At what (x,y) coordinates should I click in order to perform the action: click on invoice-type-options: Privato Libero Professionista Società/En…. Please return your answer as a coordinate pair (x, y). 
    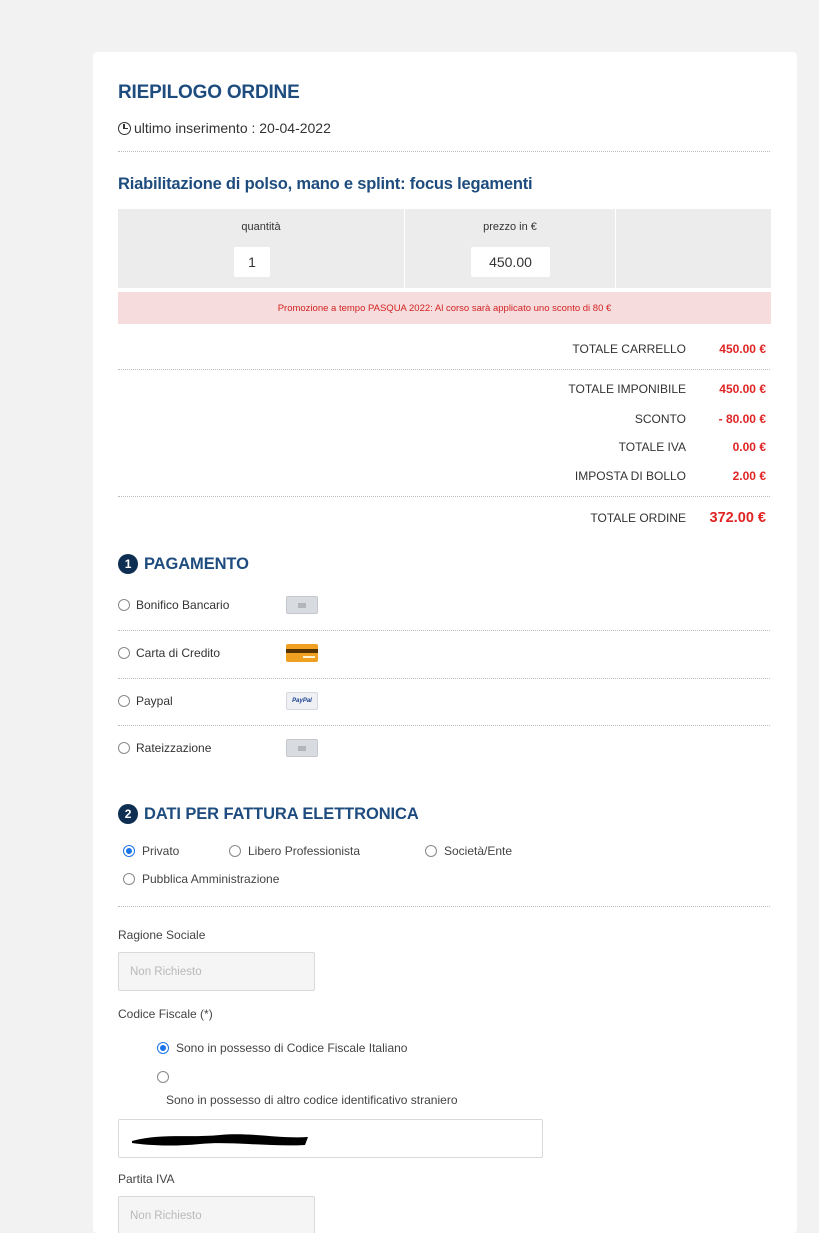
    Looking at the image, I should click on (317, 851).